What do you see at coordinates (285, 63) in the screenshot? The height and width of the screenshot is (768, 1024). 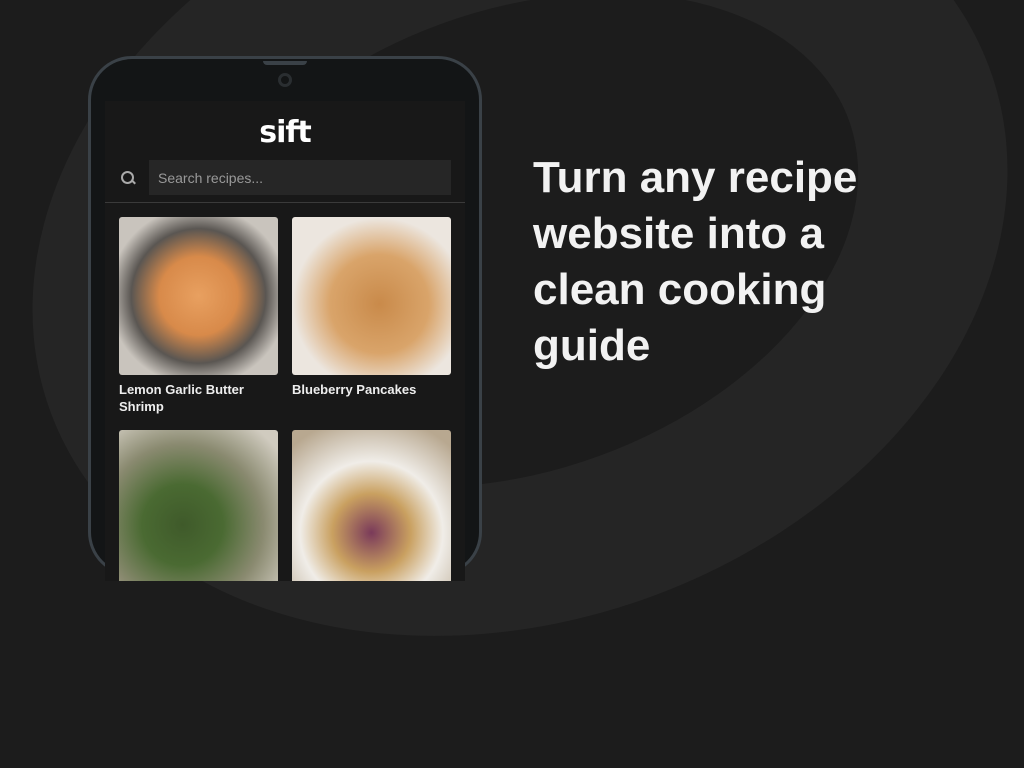 I see `phone-speaker` at bounding box center [285, 63].